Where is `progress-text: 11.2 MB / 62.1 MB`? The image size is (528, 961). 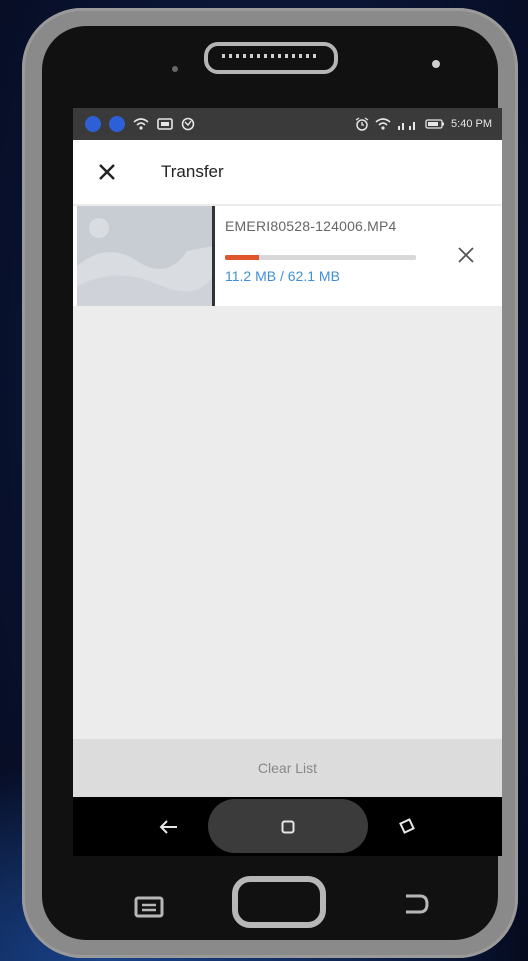
progress-text: 11.2 MB / 62.1 MB is located at coordinates (282, 276).